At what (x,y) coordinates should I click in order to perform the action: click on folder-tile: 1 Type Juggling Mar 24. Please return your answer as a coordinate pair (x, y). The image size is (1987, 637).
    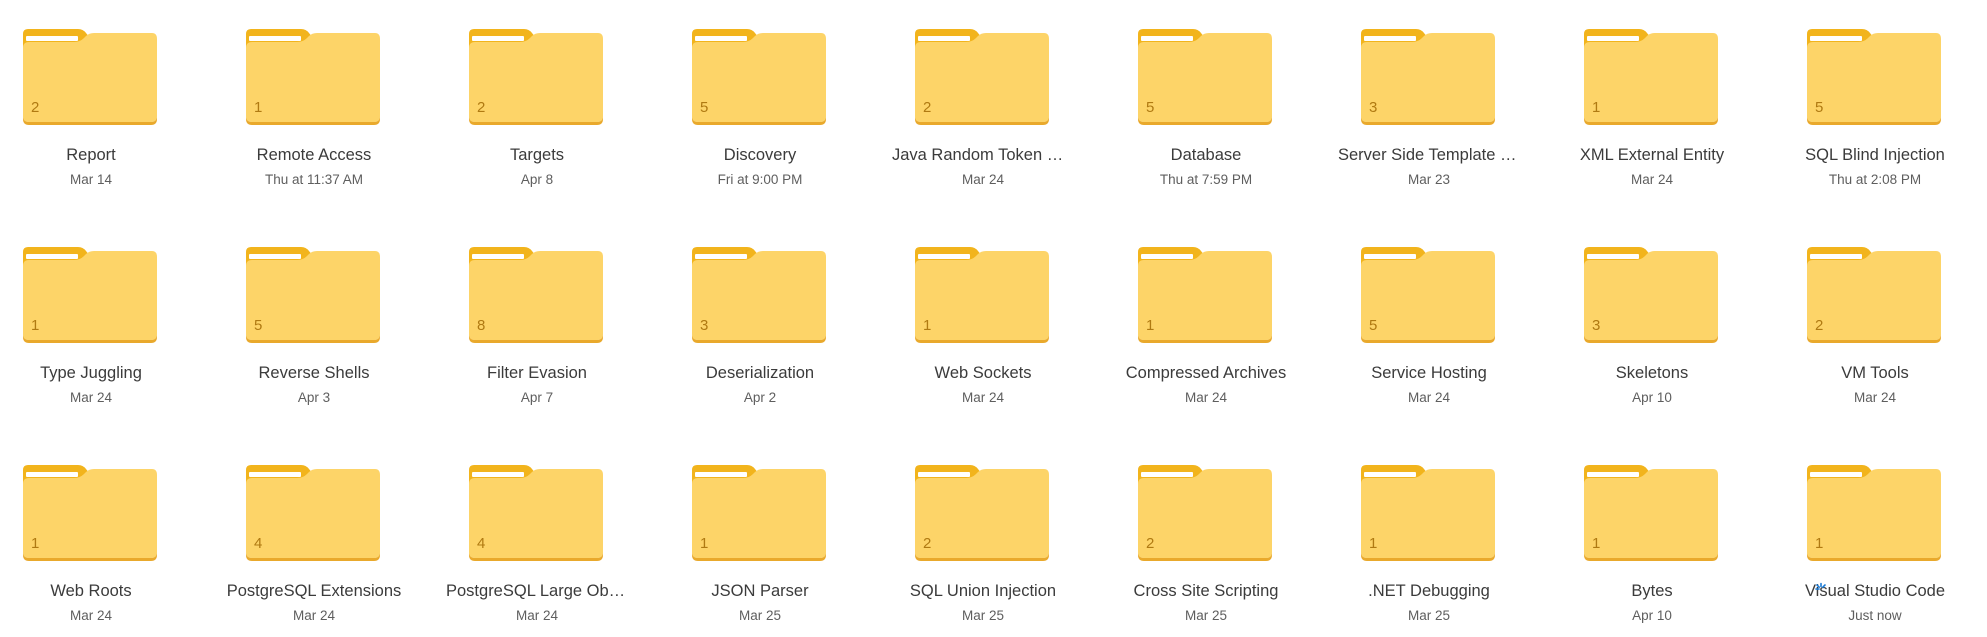
    Looking at the image, I should click on (105, 318).